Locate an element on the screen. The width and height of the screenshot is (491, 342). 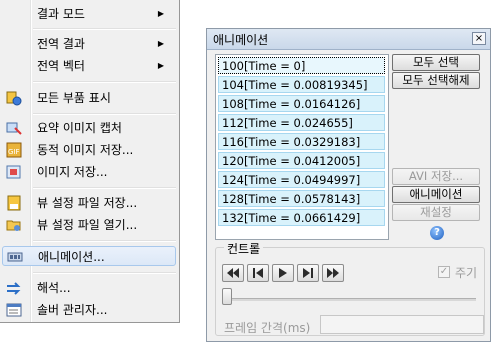
image-save-icon is located at coordinates (14, 172).